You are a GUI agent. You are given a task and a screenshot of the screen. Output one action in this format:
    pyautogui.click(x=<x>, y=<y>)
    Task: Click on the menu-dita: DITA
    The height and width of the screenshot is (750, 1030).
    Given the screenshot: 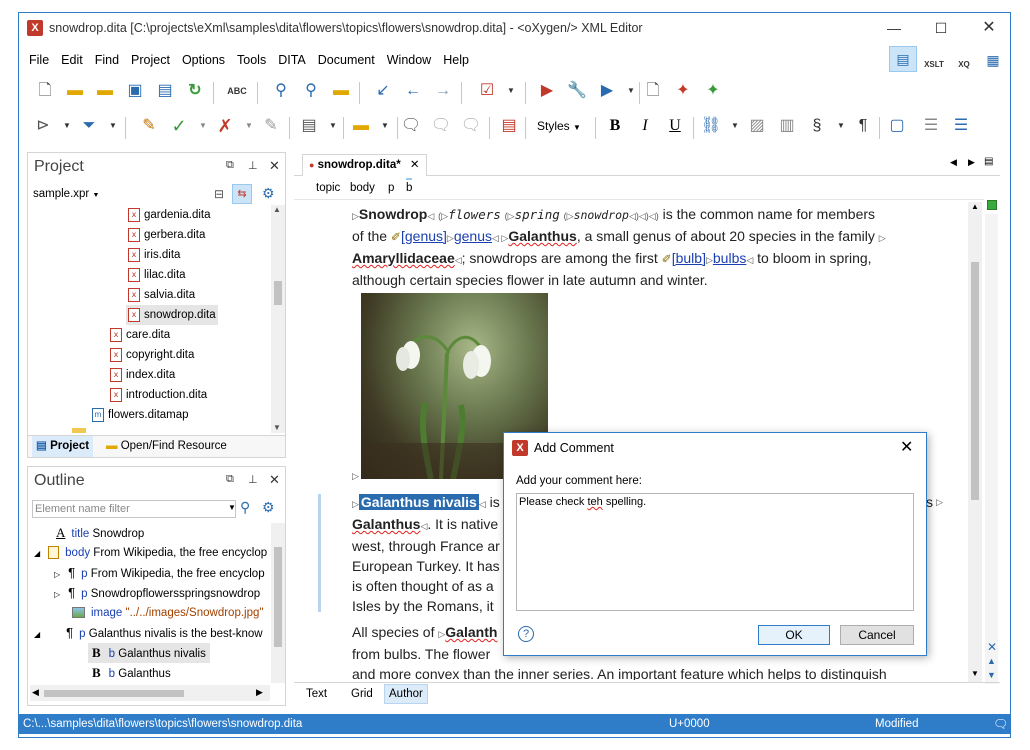 What is the action you would take?
    pyautogui.click(x=292, y=60)
    